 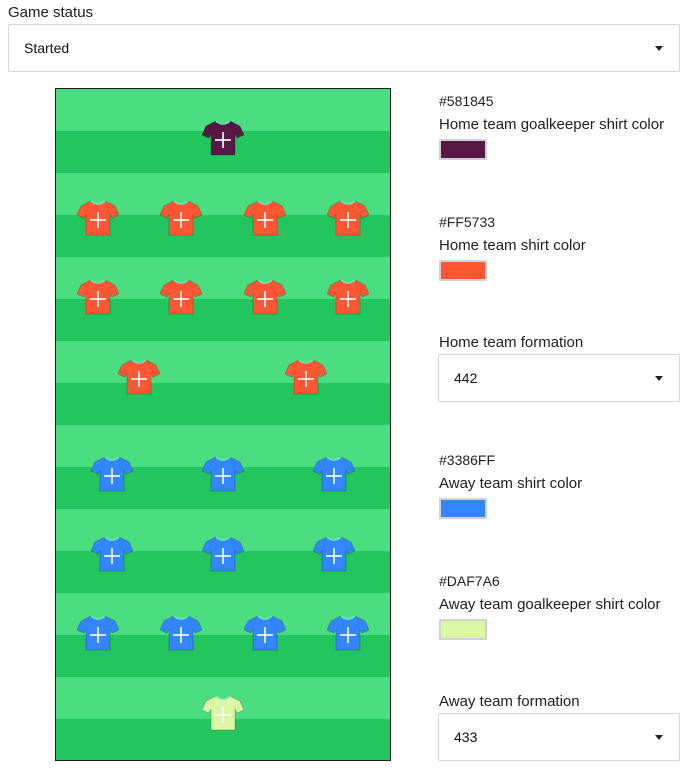 What do you see at coordinates (463, 270) in the screenshot?
I see `home-shirt-color-swatch` at bounding box center [463, 270].